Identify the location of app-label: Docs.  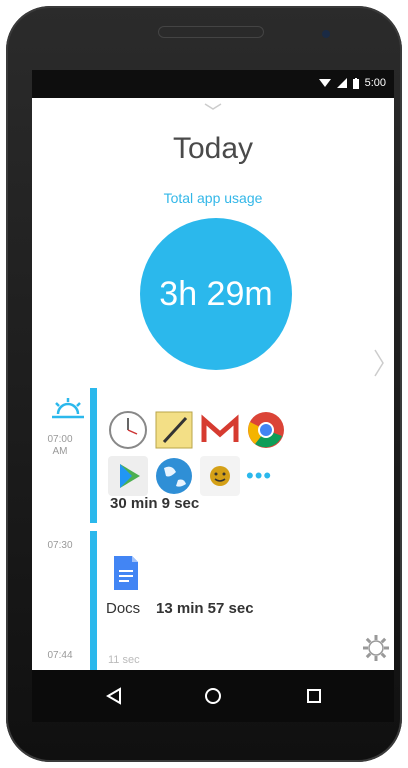
(123, 608).